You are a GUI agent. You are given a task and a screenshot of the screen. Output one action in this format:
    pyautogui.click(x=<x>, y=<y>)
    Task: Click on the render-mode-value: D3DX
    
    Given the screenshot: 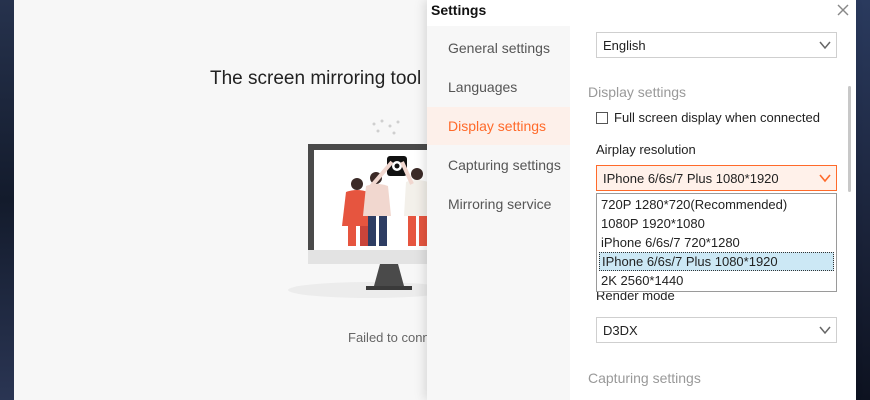 What is the action you would take?
    pyautogui.click(x=620, y=330)
    